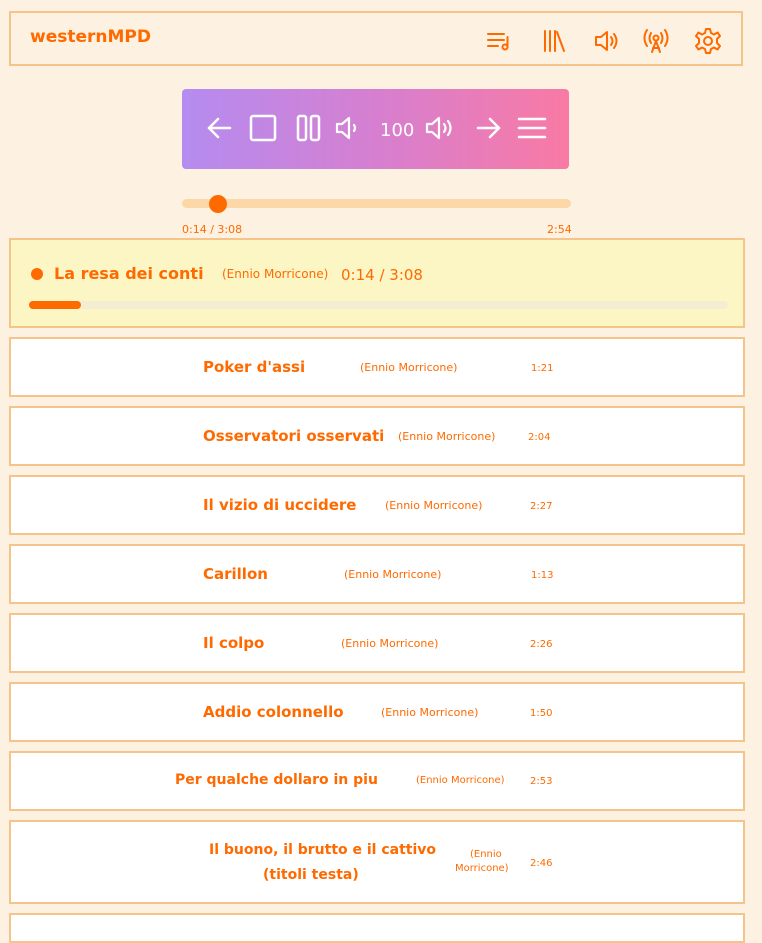 This screenshot has width=762, height=943. Describe the element at coordinates (294, 436) in the screenshot. I see `track-title: Osservatori osservati` at that location.